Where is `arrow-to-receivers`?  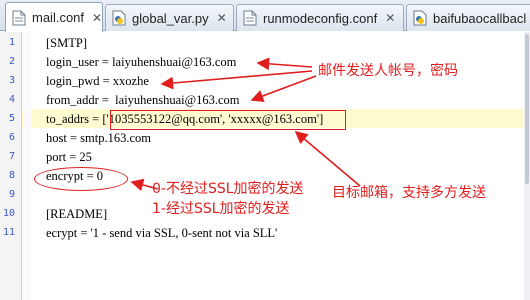 arrow-to-receivers is located at coordinates (327, 158).